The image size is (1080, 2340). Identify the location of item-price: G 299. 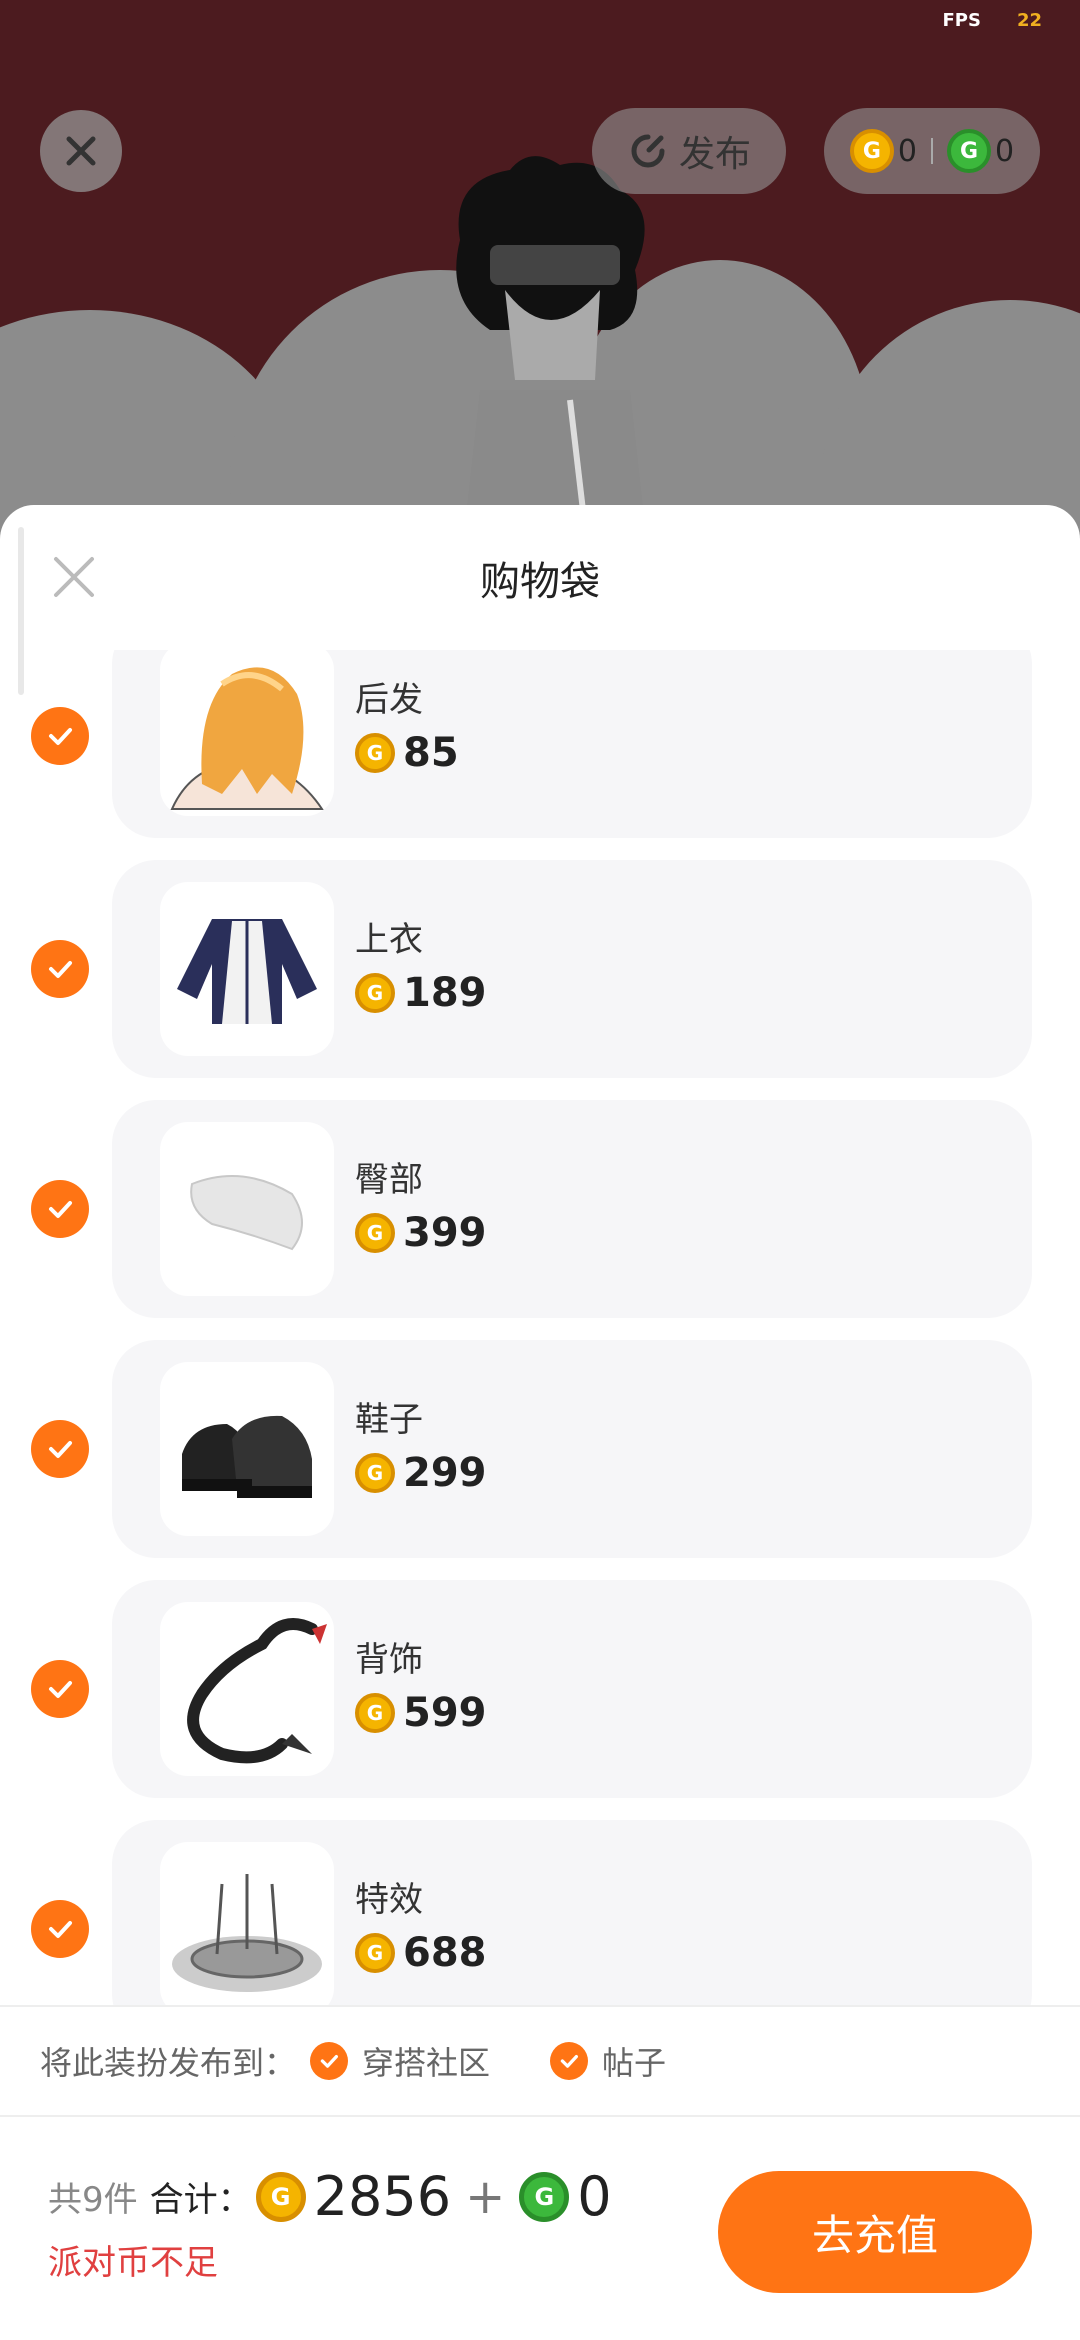
(421, 1473).